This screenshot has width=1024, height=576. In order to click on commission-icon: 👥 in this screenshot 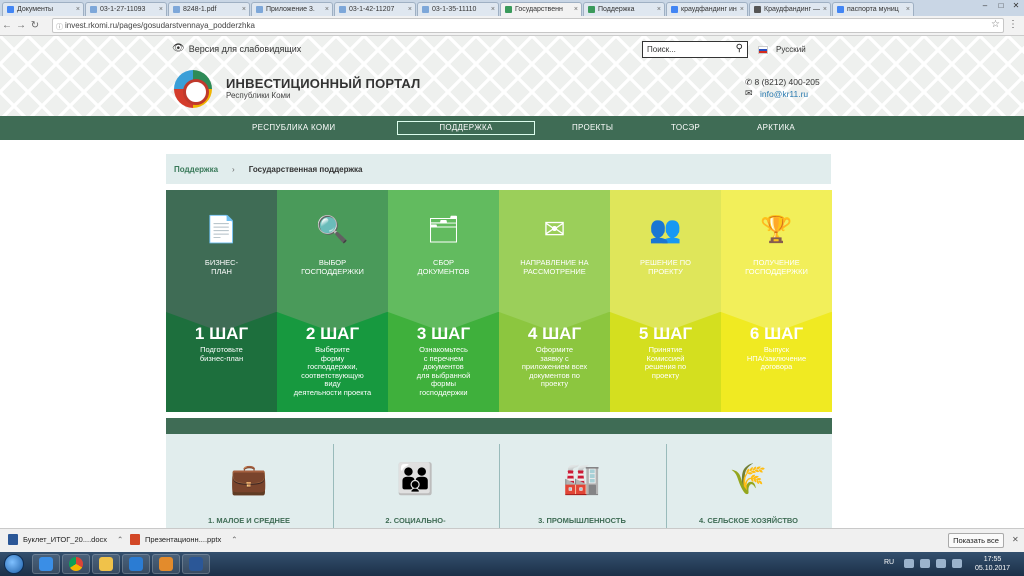, I will do `click(665, 229)`.